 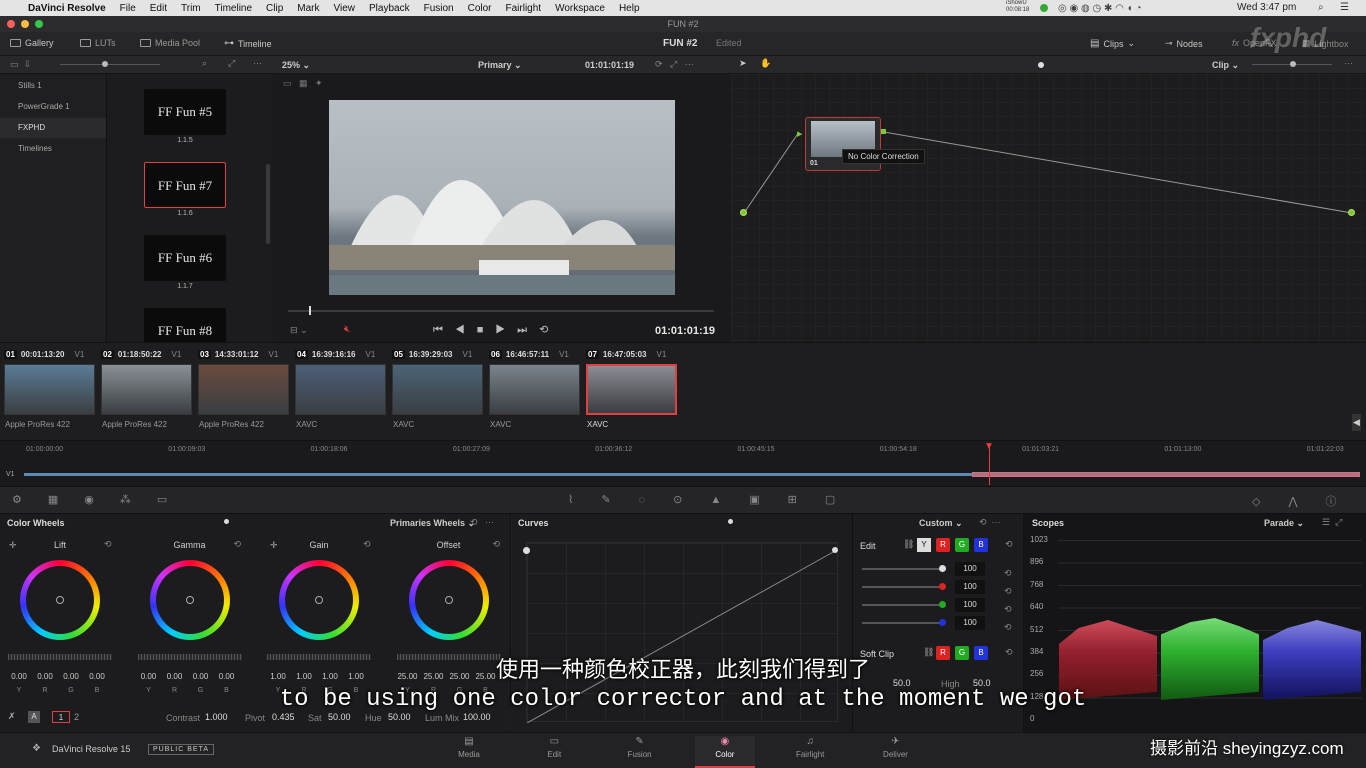 What do you see at coordinates (810, 747) in the screenshot?
I see `page-tab-fairlight: ♫ Fairlight` at bounding box center [810, 747].